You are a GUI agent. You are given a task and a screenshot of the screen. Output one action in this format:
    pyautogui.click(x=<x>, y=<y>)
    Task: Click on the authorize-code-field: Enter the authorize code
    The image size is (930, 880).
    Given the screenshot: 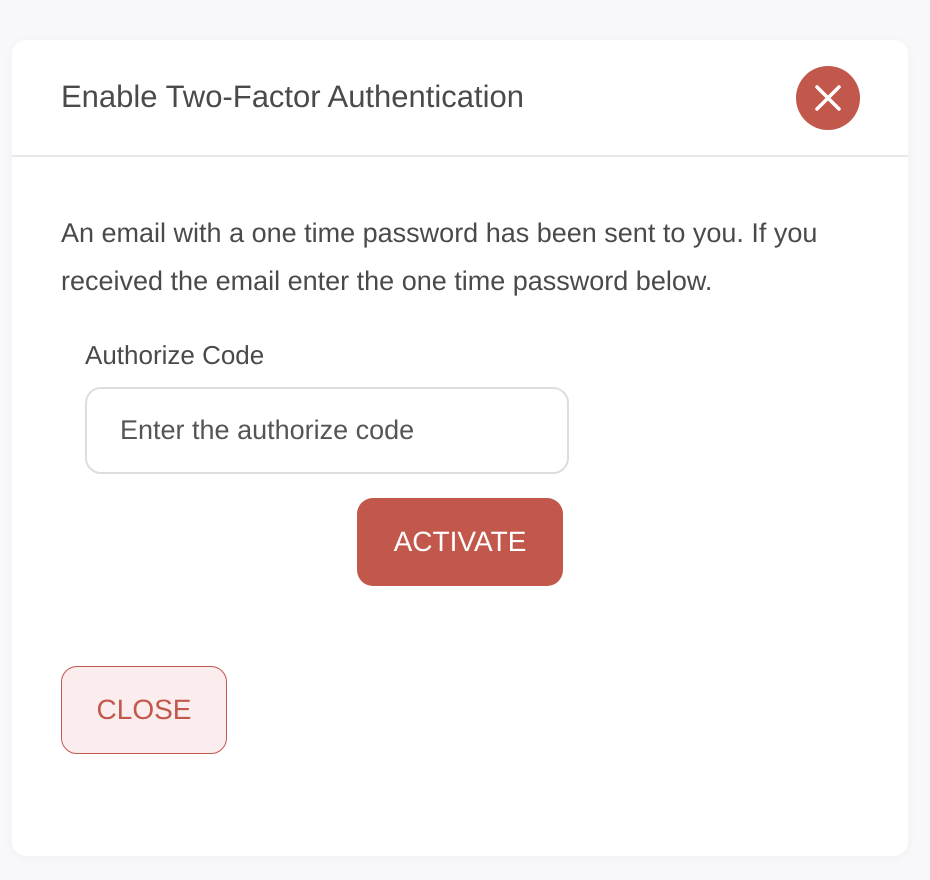 What is the action you would take?
    pyautogui.click(x=327, y=430)
    